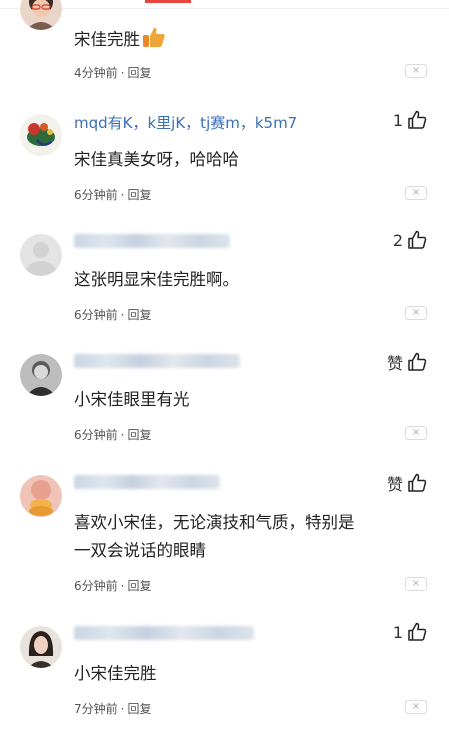 Image resolution: width=449 pixels, height=744 pixels. Describe the element at coordinates (156, 279) in the screenshot. I see `comment-text: 这张明显宋佳完胜啊。` at that location.